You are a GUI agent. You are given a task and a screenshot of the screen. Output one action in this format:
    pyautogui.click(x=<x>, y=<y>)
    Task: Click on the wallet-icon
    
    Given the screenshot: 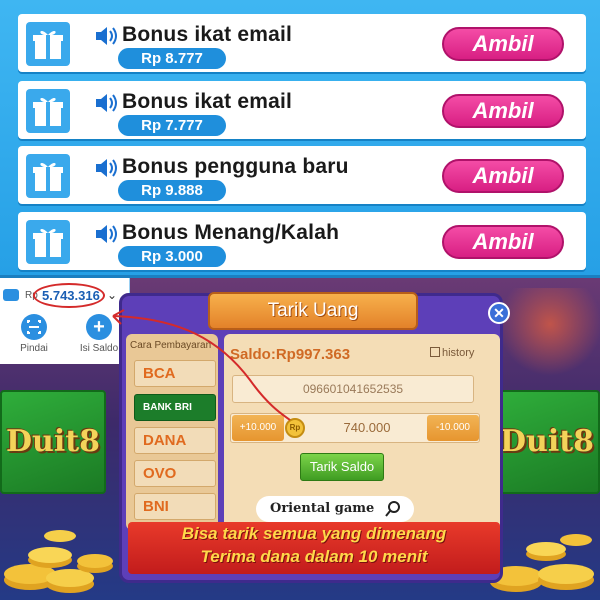 What is the action you would take?
    pyautogui.click(x=11, y=295)
    